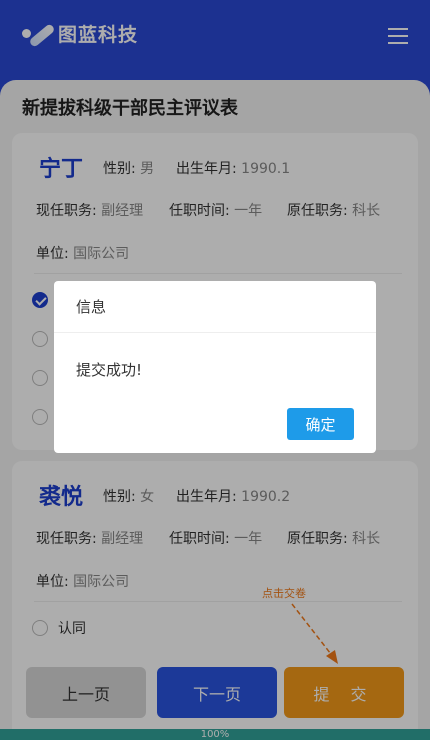  I want to click on dialog-message: 提交成功!, so click(109, 370).